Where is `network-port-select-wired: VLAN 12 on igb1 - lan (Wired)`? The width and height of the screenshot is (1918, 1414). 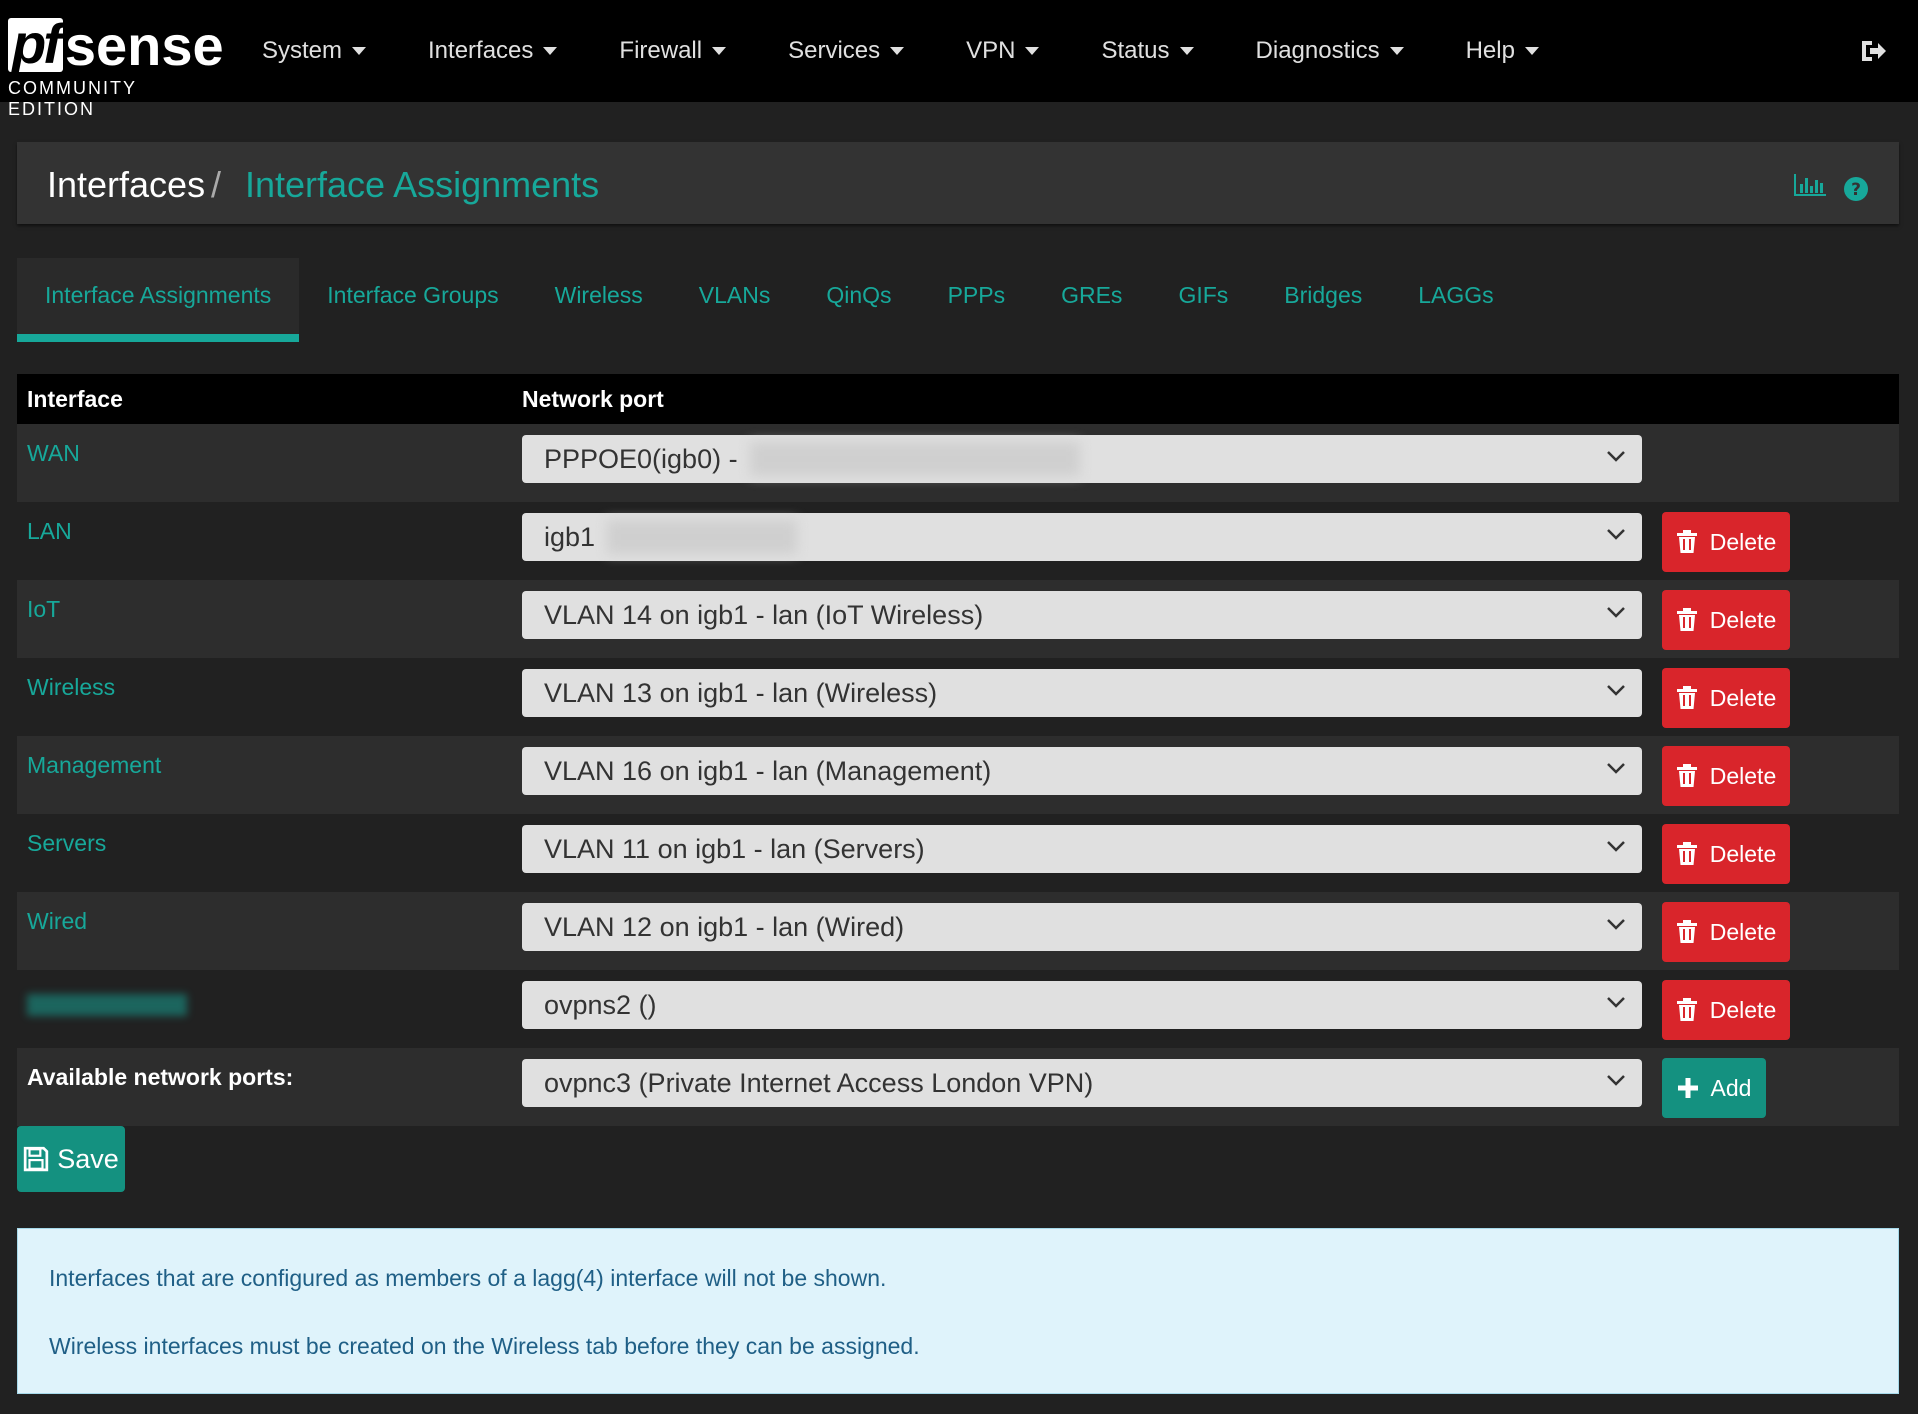 network-port-select-wired: VLAN 12 on igb1 - lan (Wired) is located at coordinates (1082, 927).